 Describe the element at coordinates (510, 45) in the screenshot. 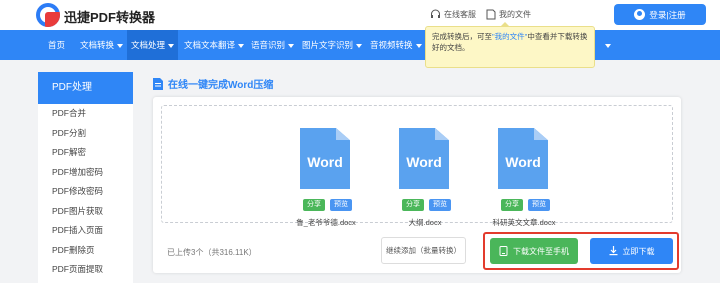

I see `my-files-tooltip: 完成转换后，可至"我的文件"中查看并下载转换好的文档。` at that location.